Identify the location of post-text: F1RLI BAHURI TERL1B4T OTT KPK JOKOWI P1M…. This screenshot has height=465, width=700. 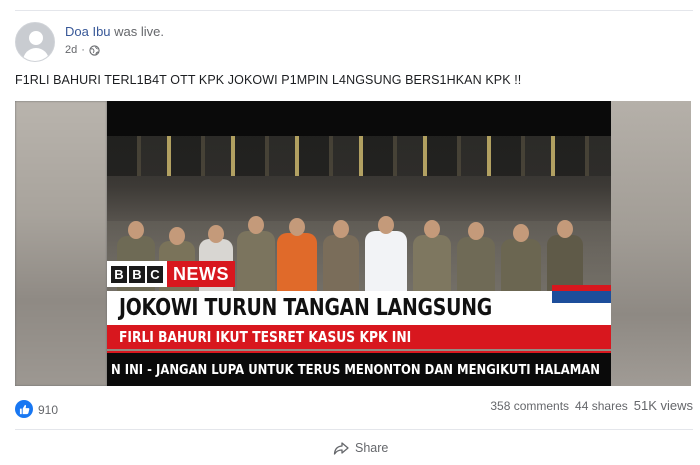
(268, 80).